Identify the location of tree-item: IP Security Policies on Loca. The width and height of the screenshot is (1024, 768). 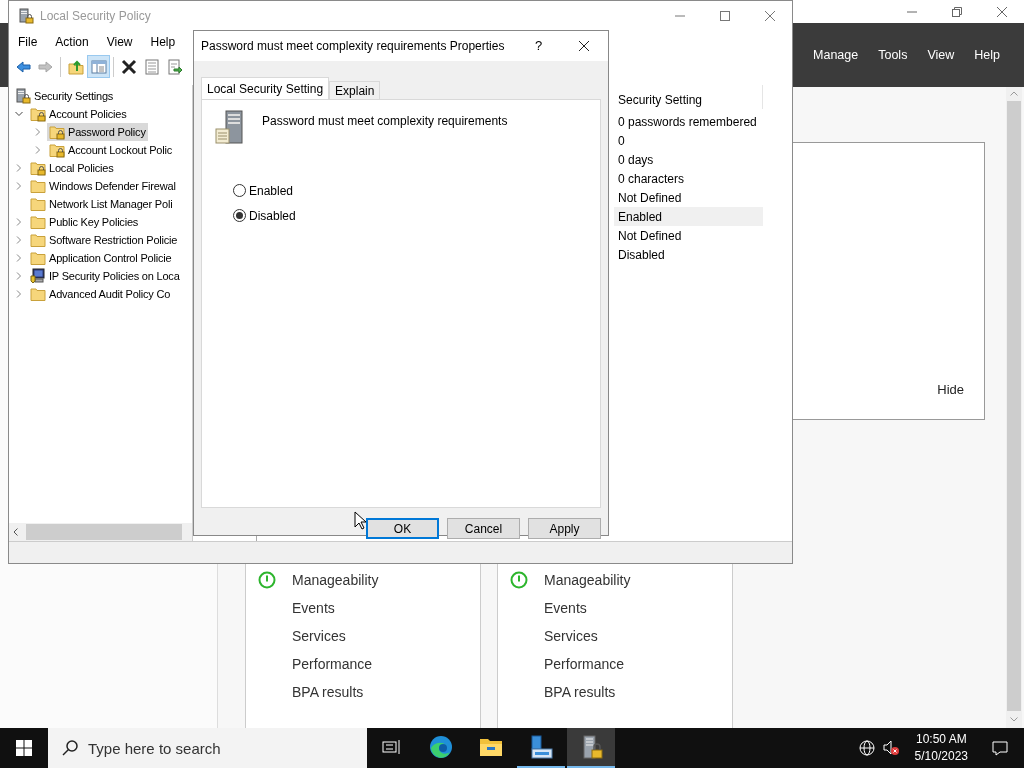
(105, 276).